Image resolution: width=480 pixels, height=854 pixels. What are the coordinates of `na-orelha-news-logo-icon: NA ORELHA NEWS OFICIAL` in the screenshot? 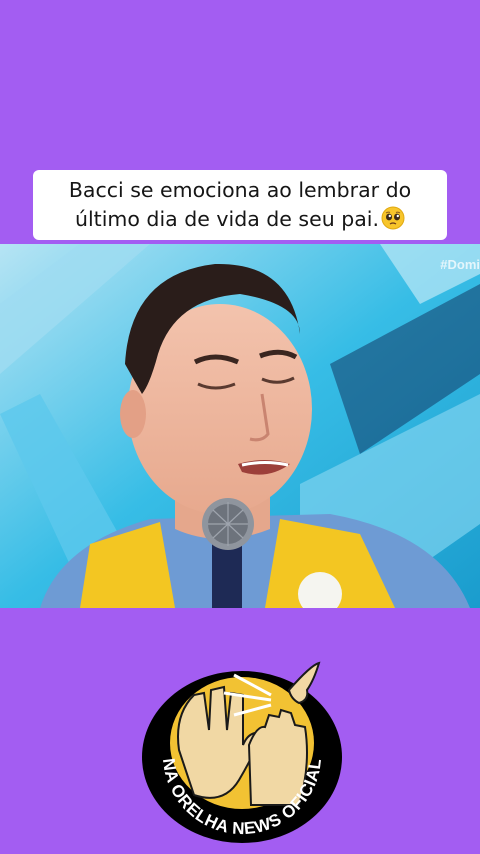 It's located at (242, 752).